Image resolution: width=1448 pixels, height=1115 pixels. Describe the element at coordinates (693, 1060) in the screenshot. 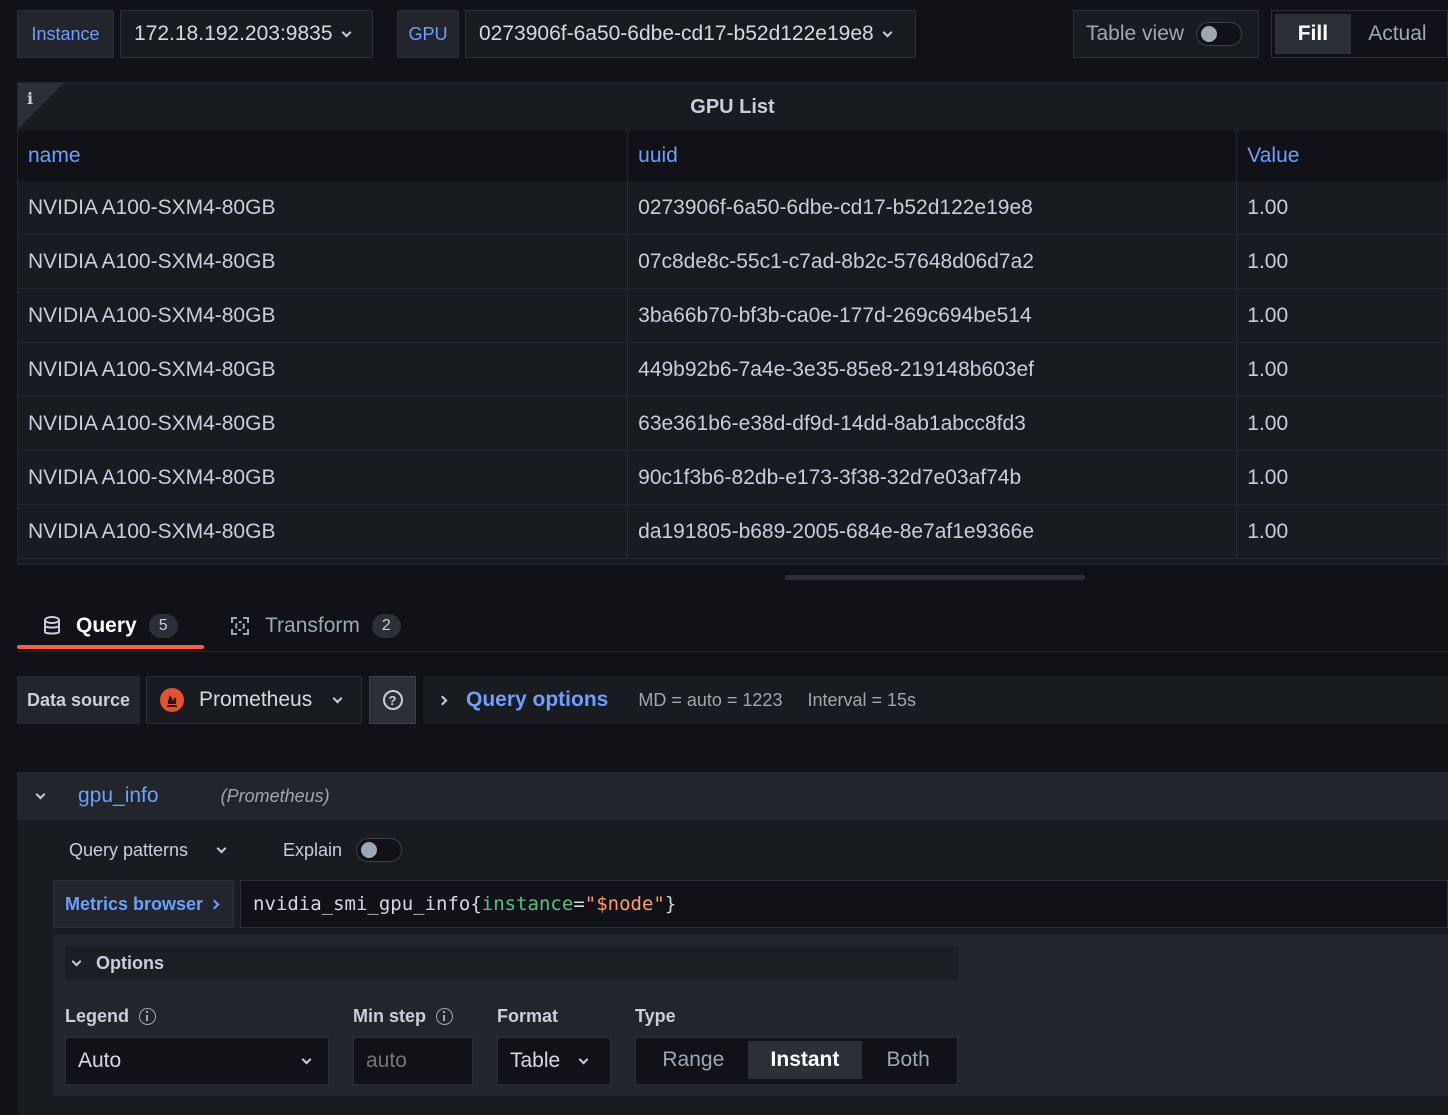

I see `type-range-option: Range` at that location.